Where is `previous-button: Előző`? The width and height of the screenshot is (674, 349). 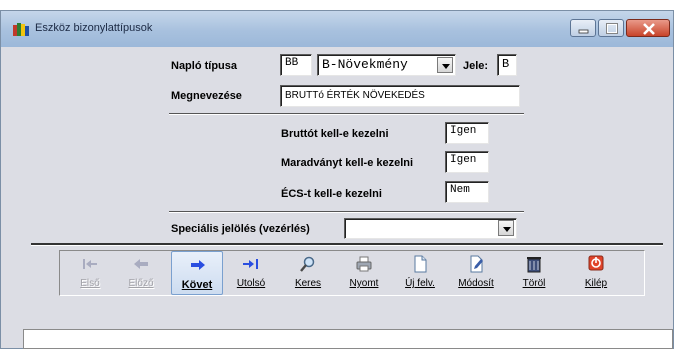
previous-button: Előző is located at coordinates (141, 273).